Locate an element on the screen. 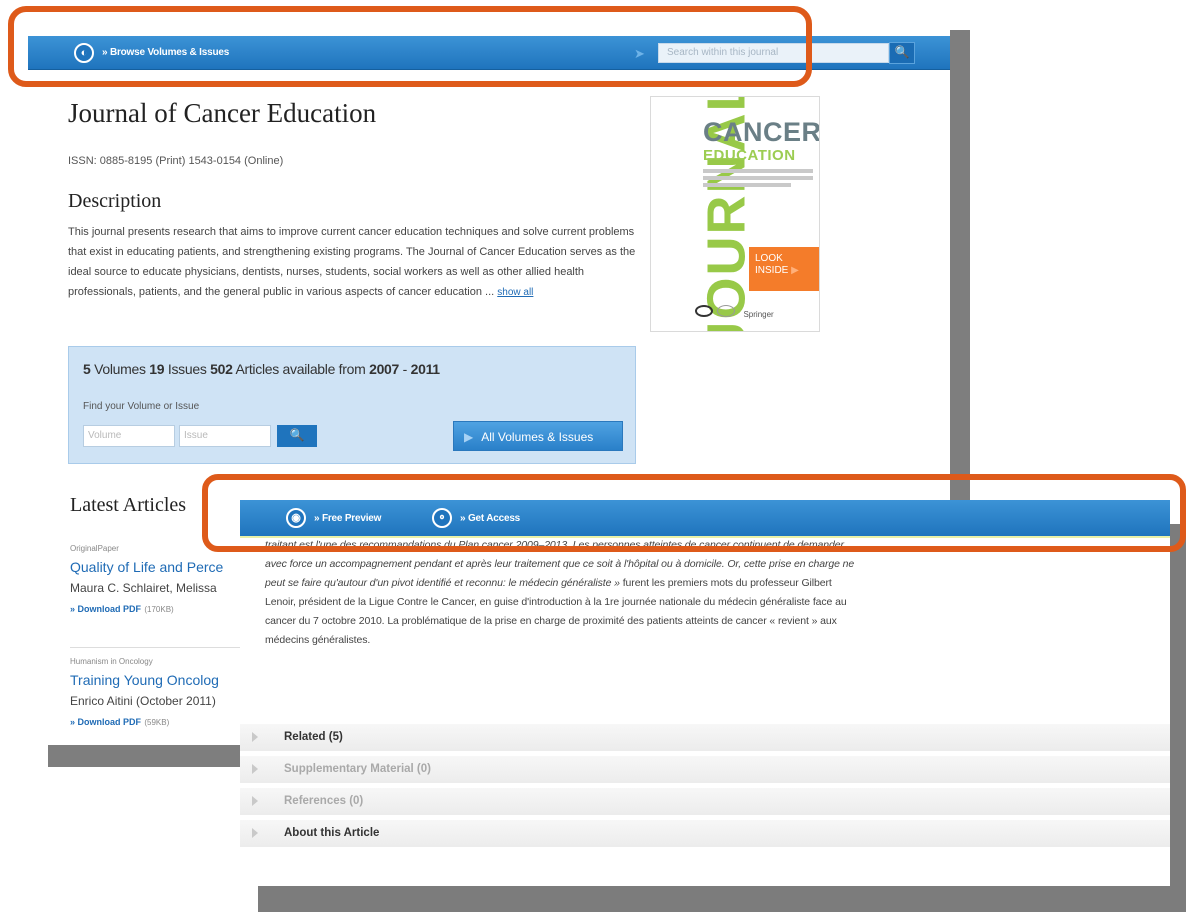  from-year: 2007 is located at coordinates (384, 369).